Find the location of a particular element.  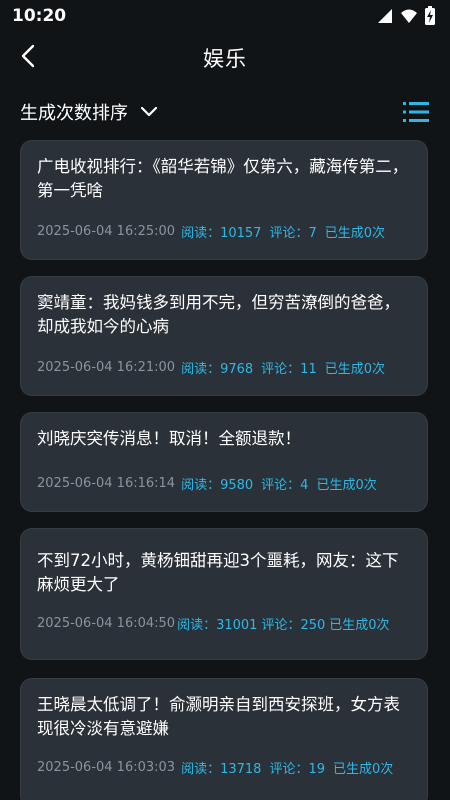

article-meta: 2025-06-04 16:03:03 阅读：13718 评论：19 已生成0次 is located at coordinates (226, 767).